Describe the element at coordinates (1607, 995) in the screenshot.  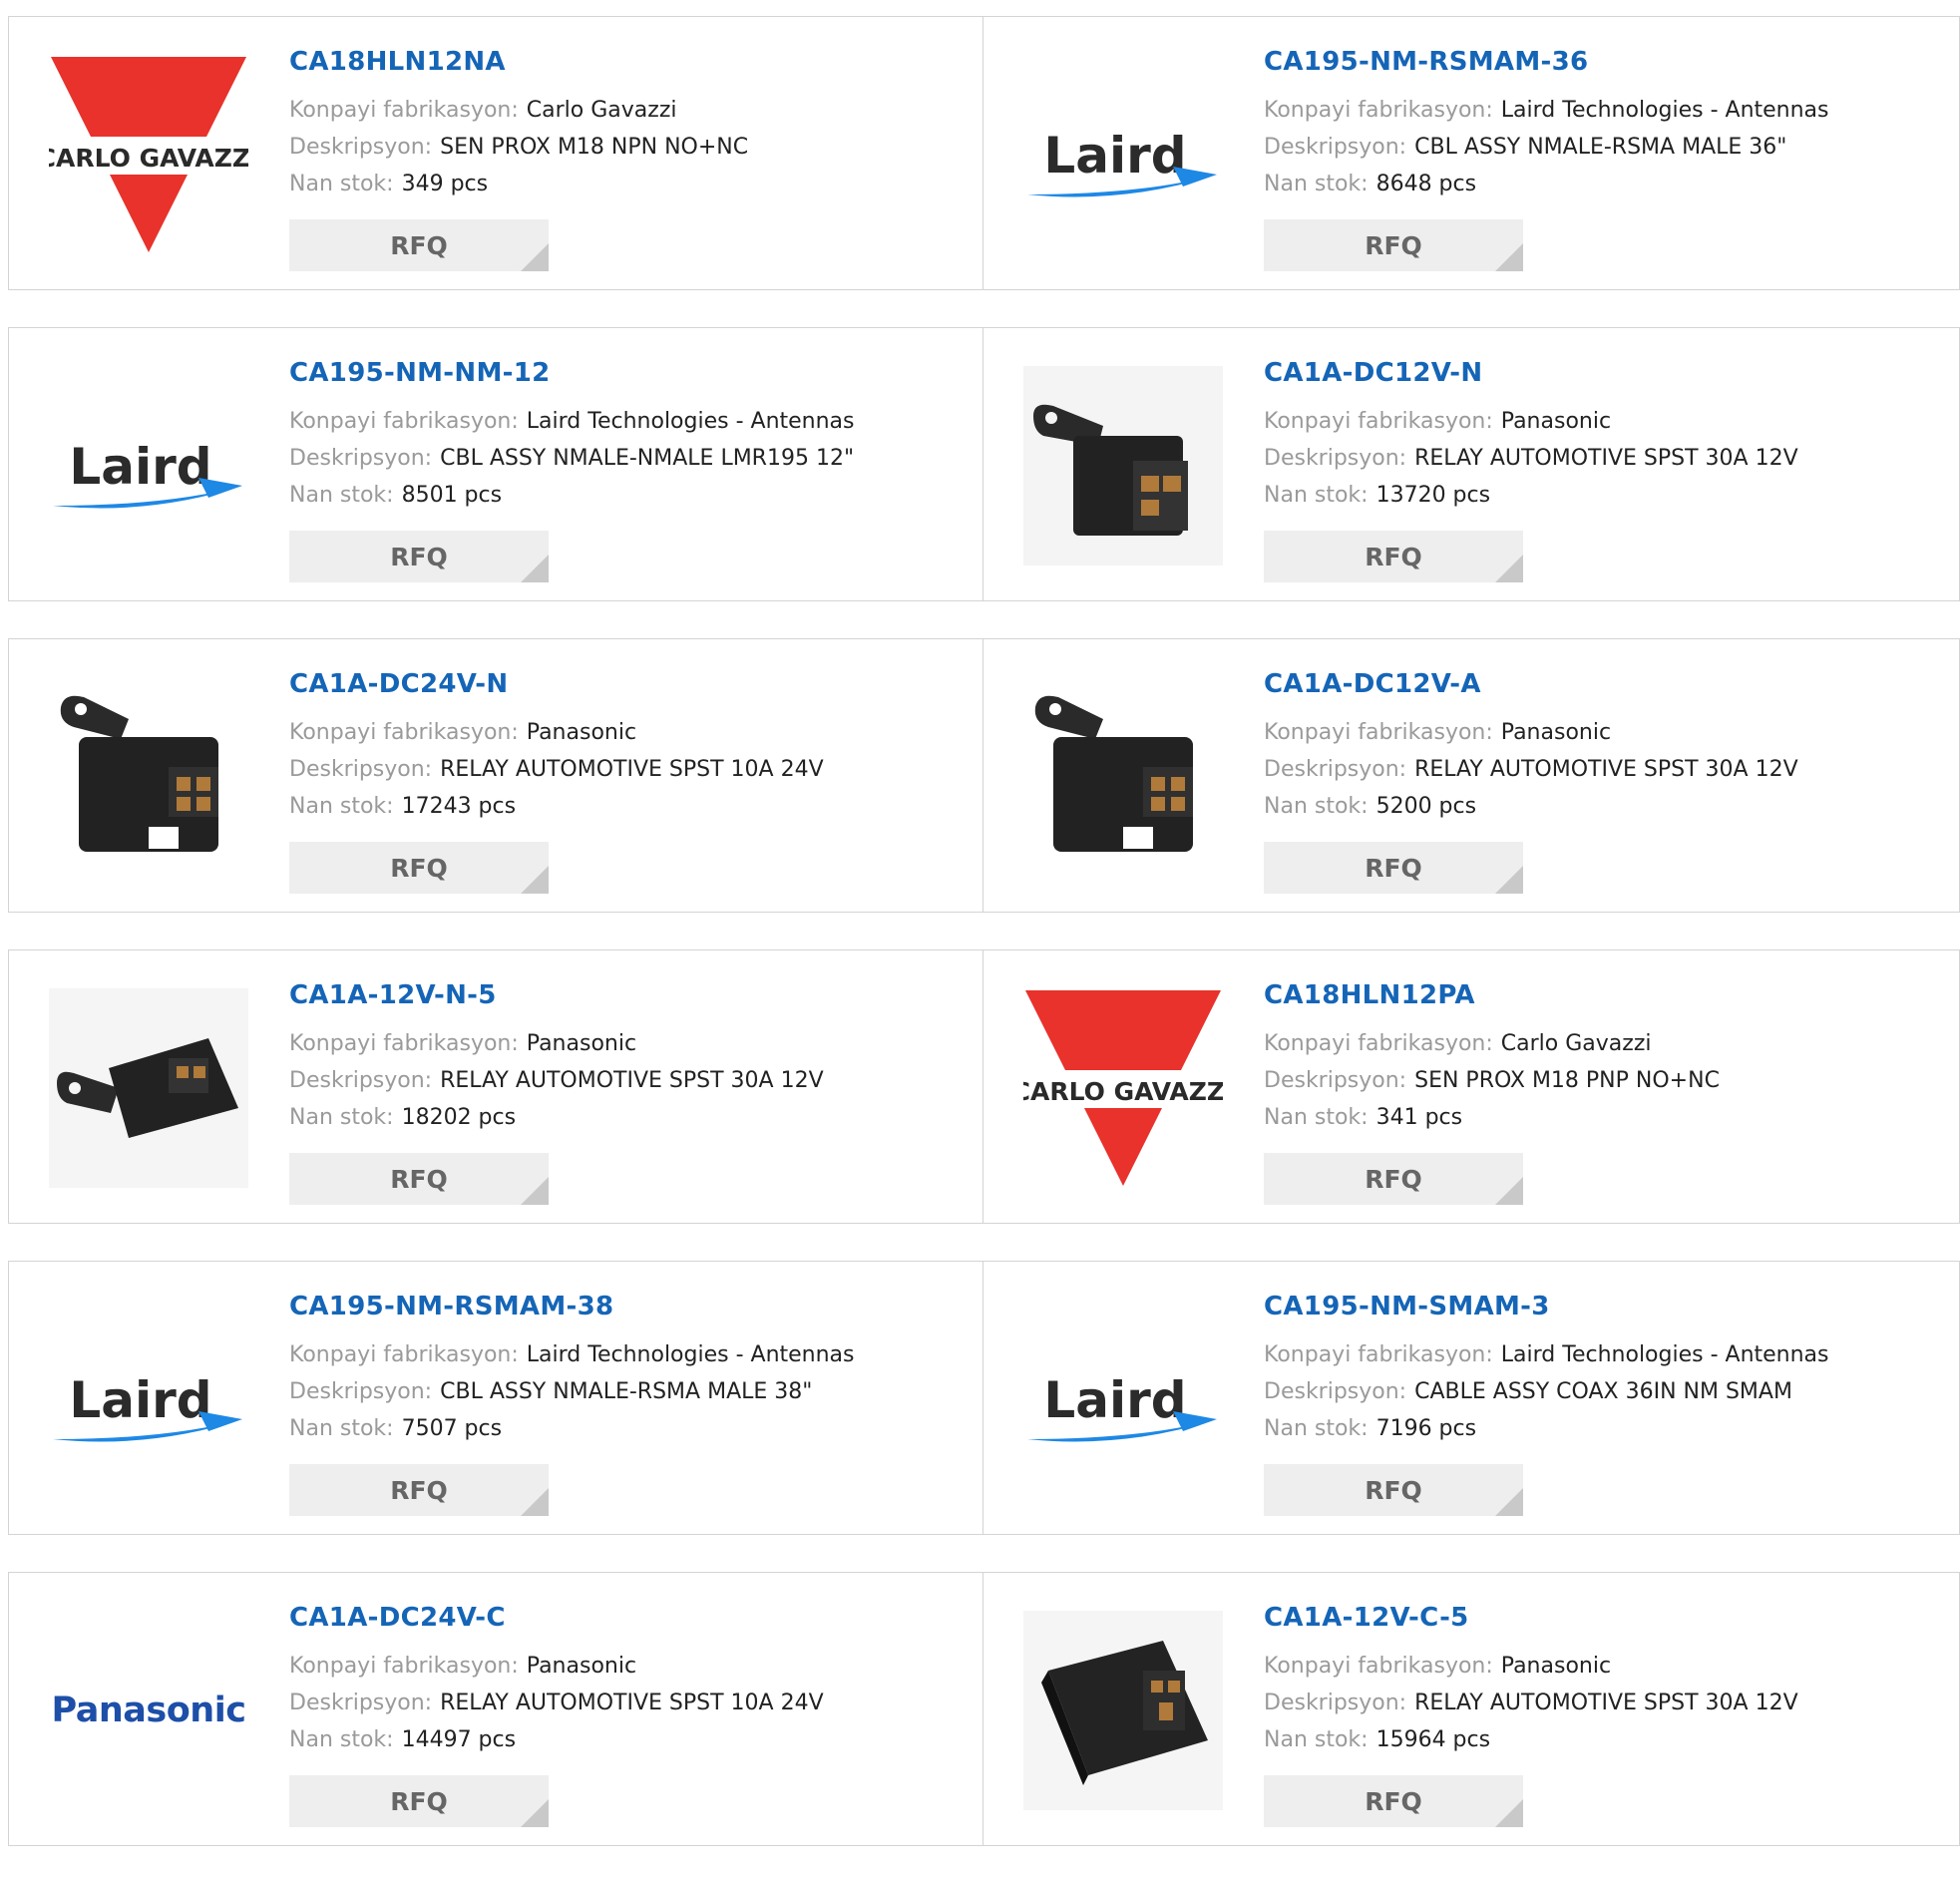
I see `part-number-link: CA18HLN12PA` at that location.